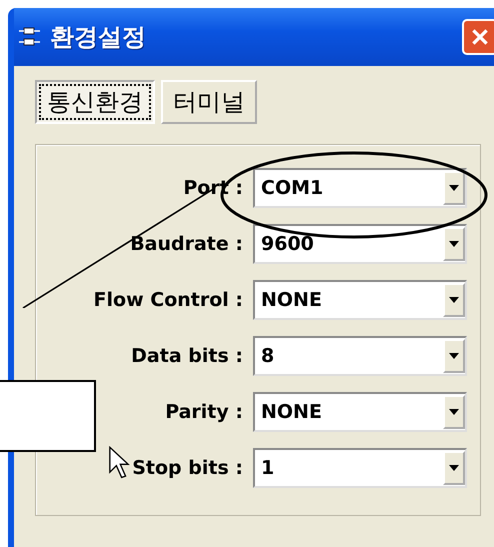  I want to click on field-label: Data bits :, so click(187, 356).